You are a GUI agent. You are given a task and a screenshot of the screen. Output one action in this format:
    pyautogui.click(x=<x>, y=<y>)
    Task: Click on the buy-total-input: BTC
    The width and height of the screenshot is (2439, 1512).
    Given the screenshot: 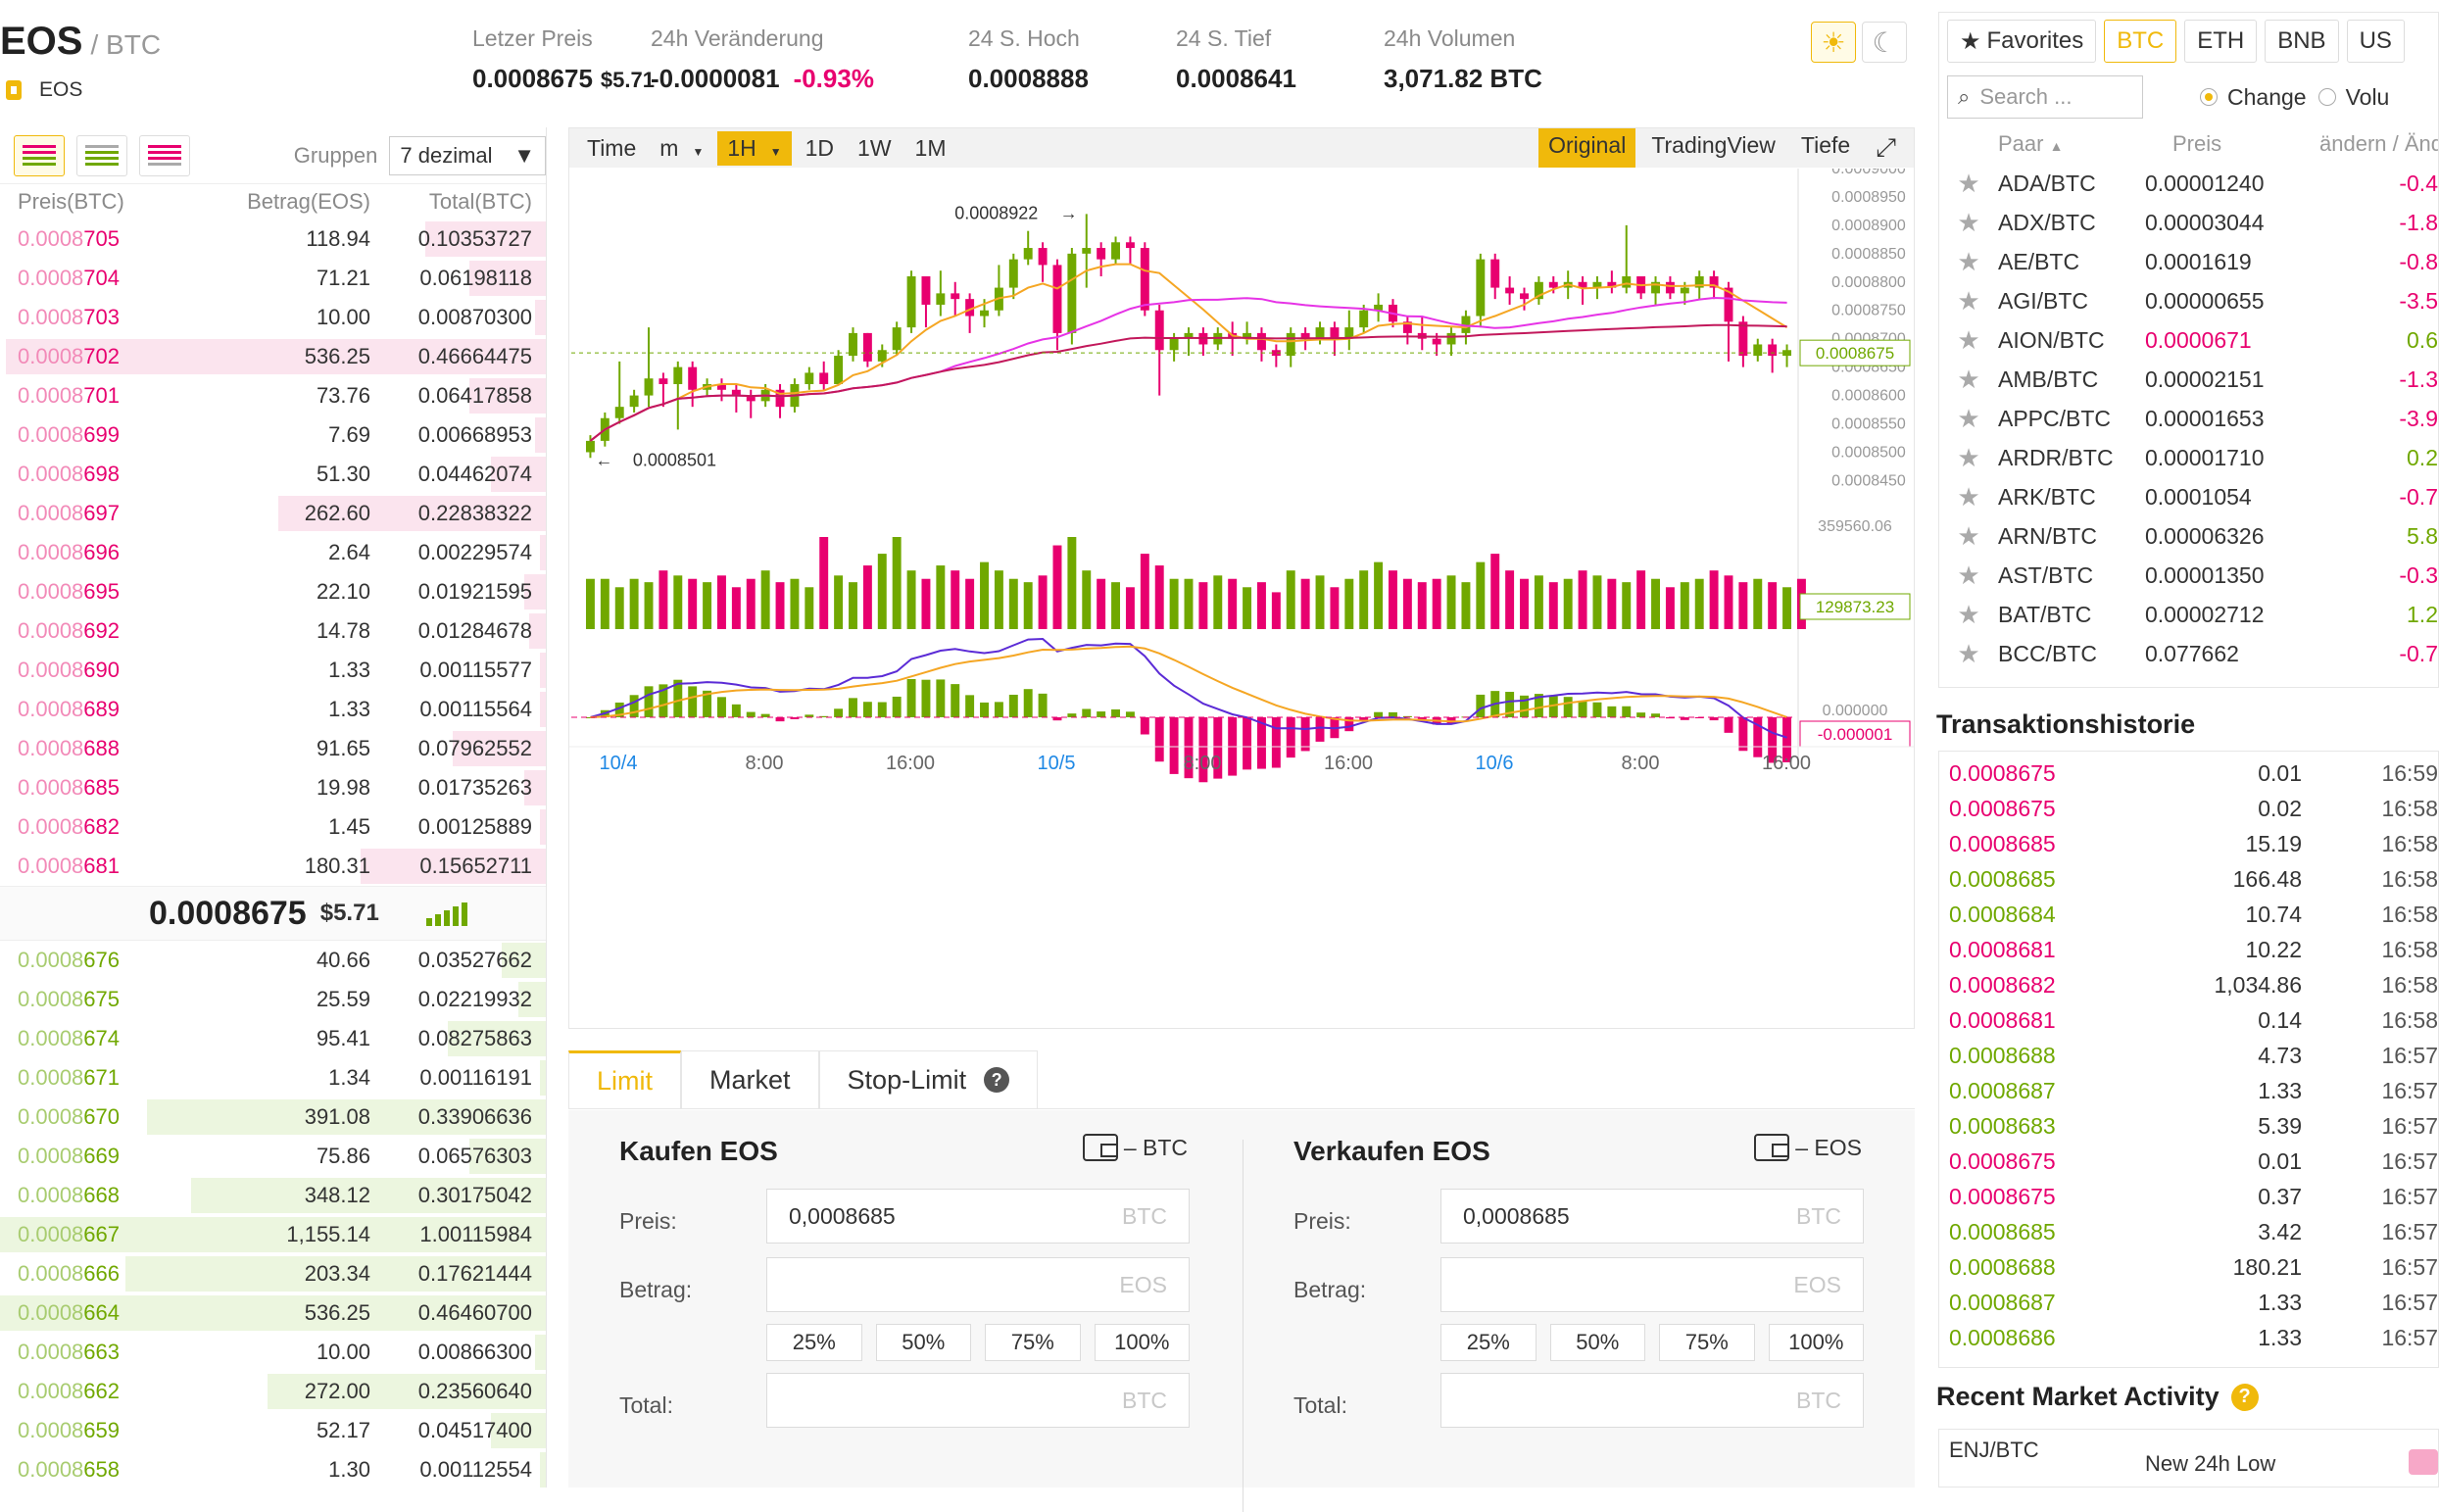 What is the action you would take?
    pyautogui.click(x=978, y=1400)
    